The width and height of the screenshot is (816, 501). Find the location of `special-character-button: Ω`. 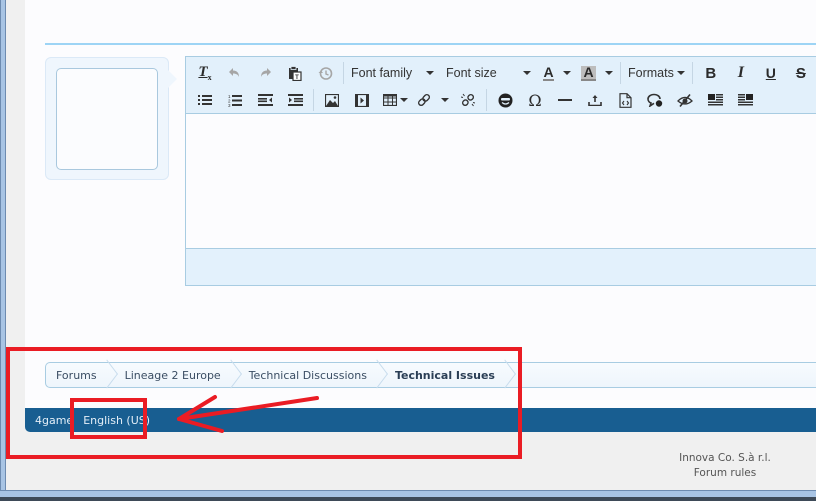

special-character-button: Ω is located at coordinates (535, 100).